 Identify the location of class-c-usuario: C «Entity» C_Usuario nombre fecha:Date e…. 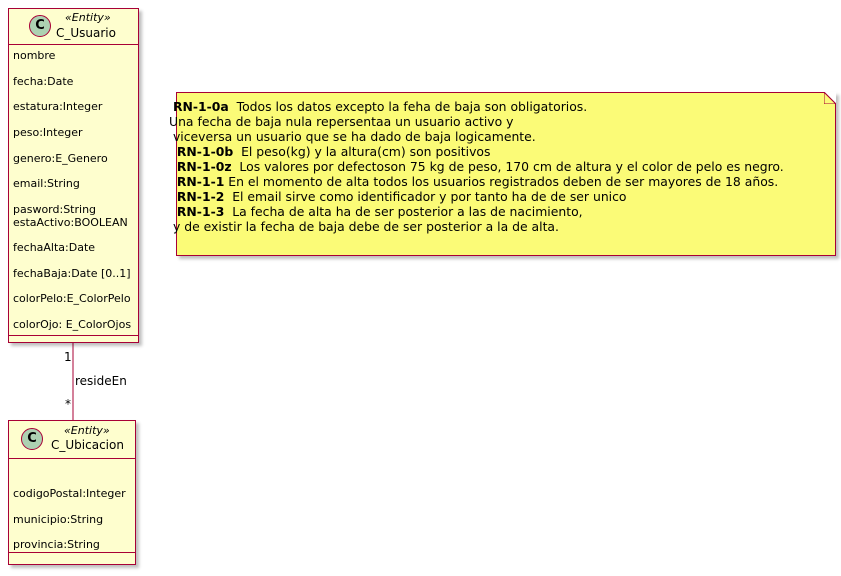
(73, 175).